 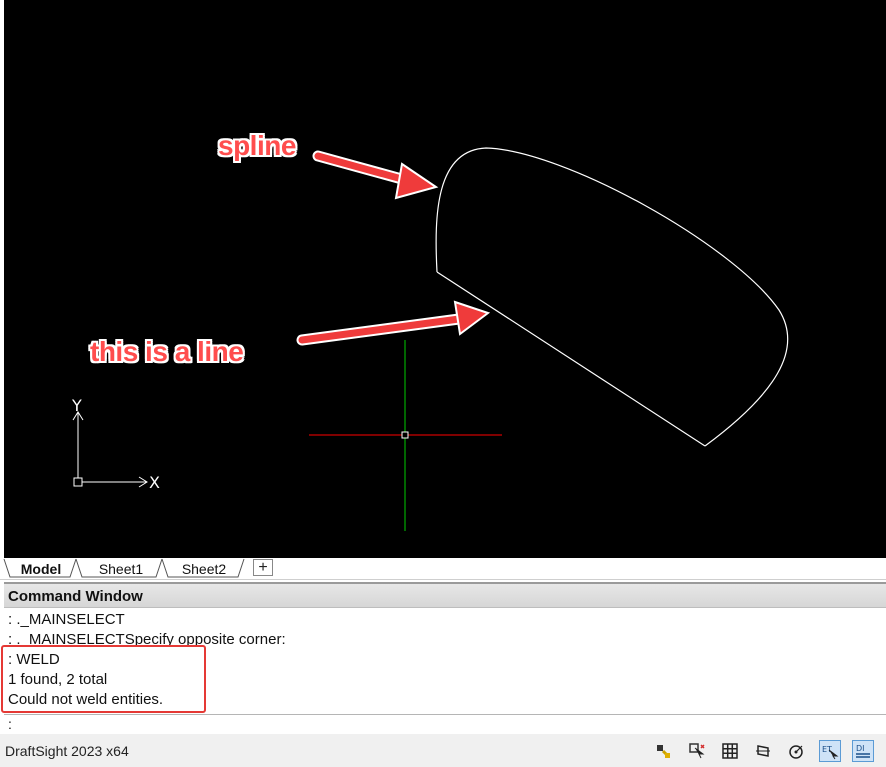 I want to click on line-arrow, so click(x=393, y=323).